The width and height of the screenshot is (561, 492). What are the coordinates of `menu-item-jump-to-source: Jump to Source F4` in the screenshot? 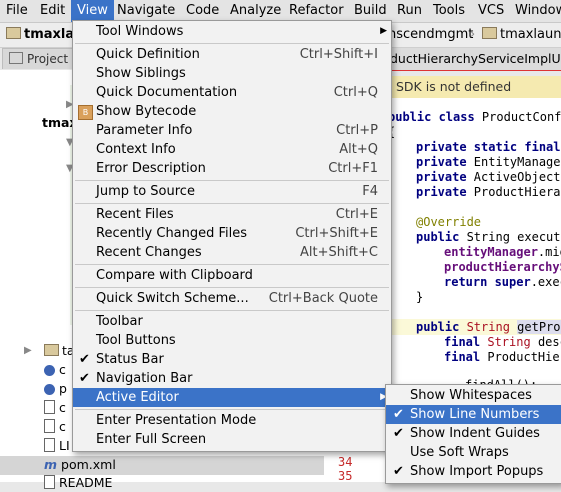 It's located at (232, 191).